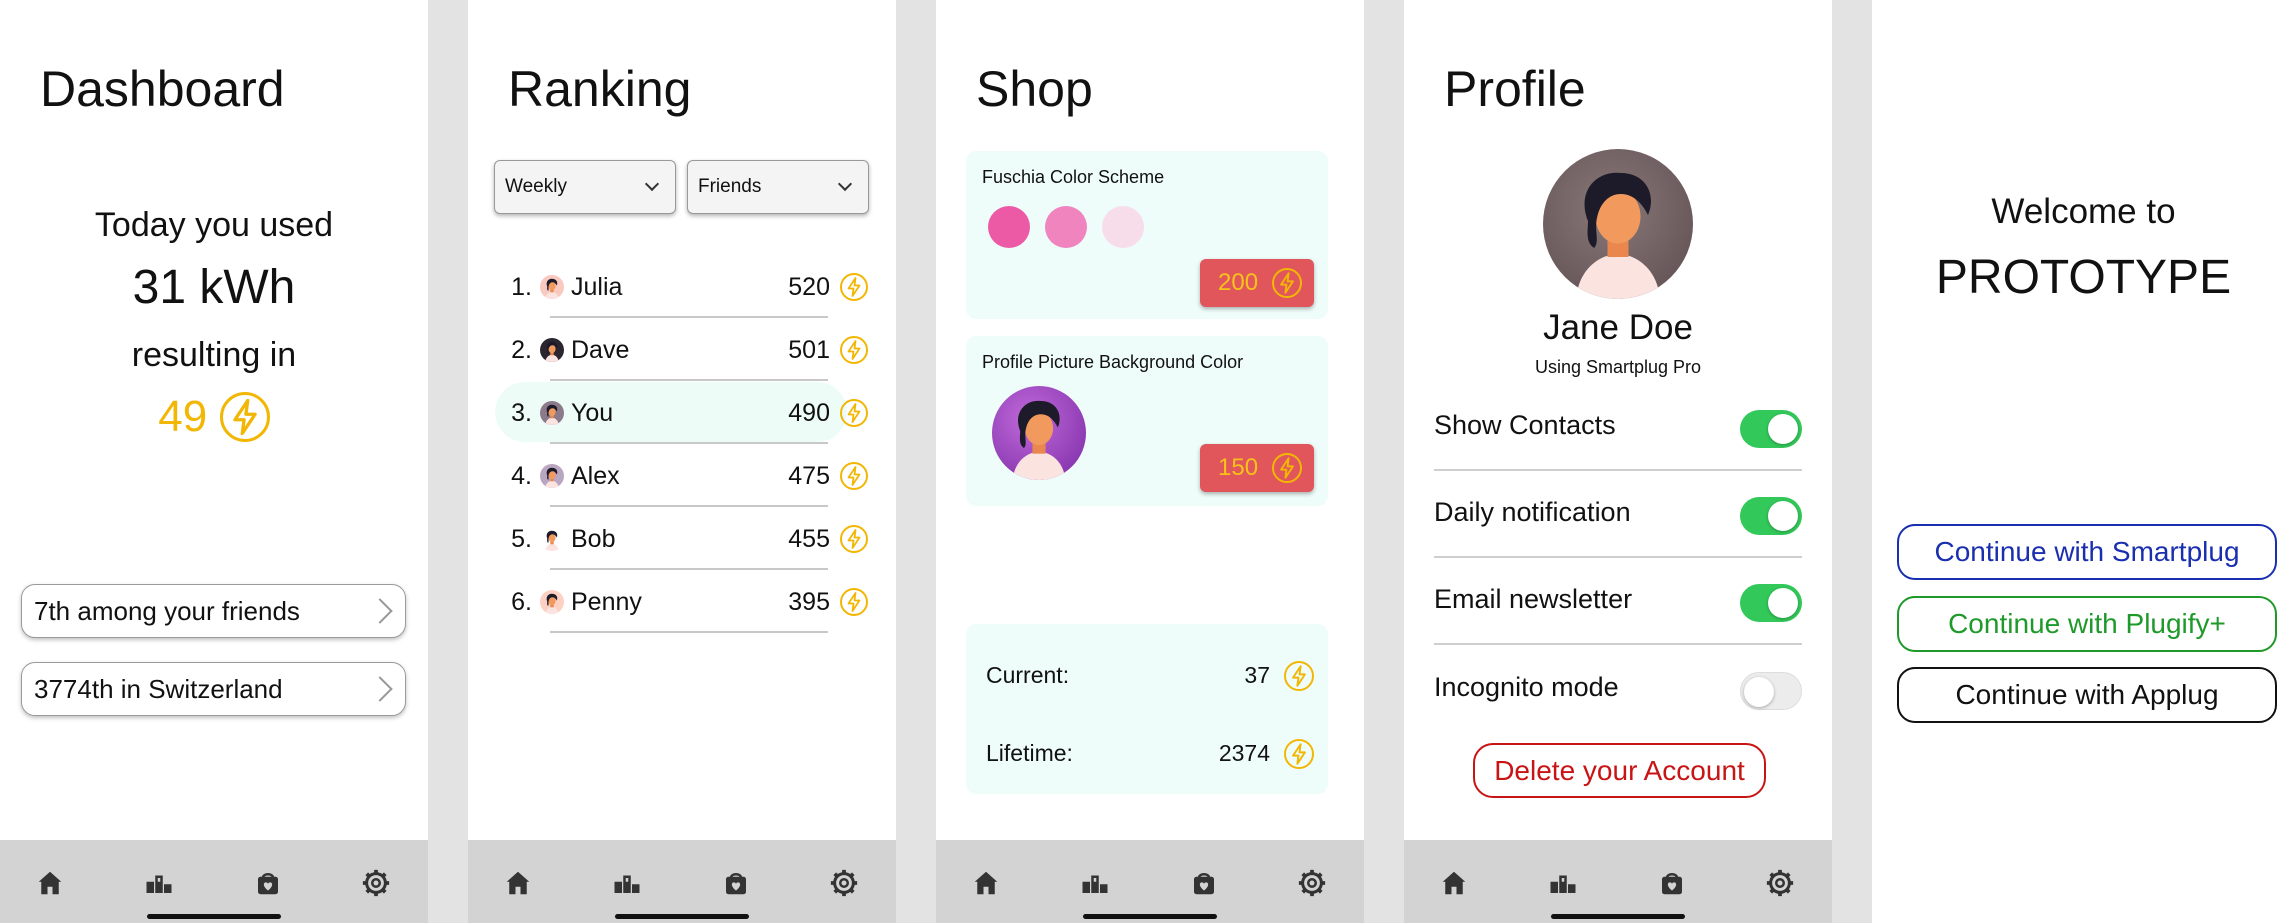 The image size is (2295, 923). Describe the element at coordinates (183, 416) in the screenshot. I see `points-value: 49` at that location.